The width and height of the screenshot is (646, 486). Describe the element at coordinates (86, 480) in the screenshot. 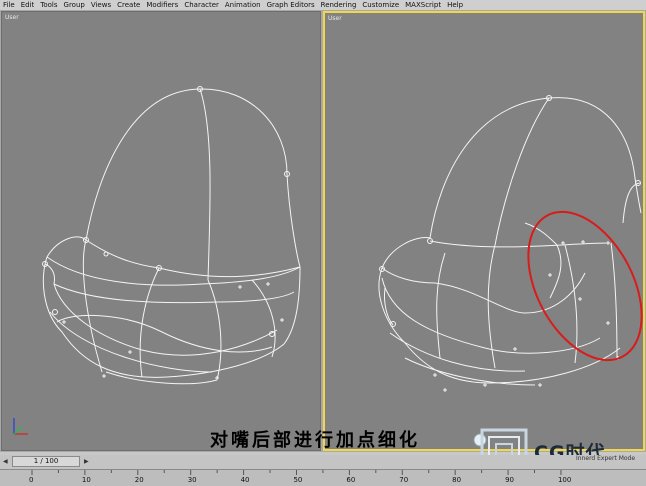

I see `ruler-tick-label: 10` at that location.